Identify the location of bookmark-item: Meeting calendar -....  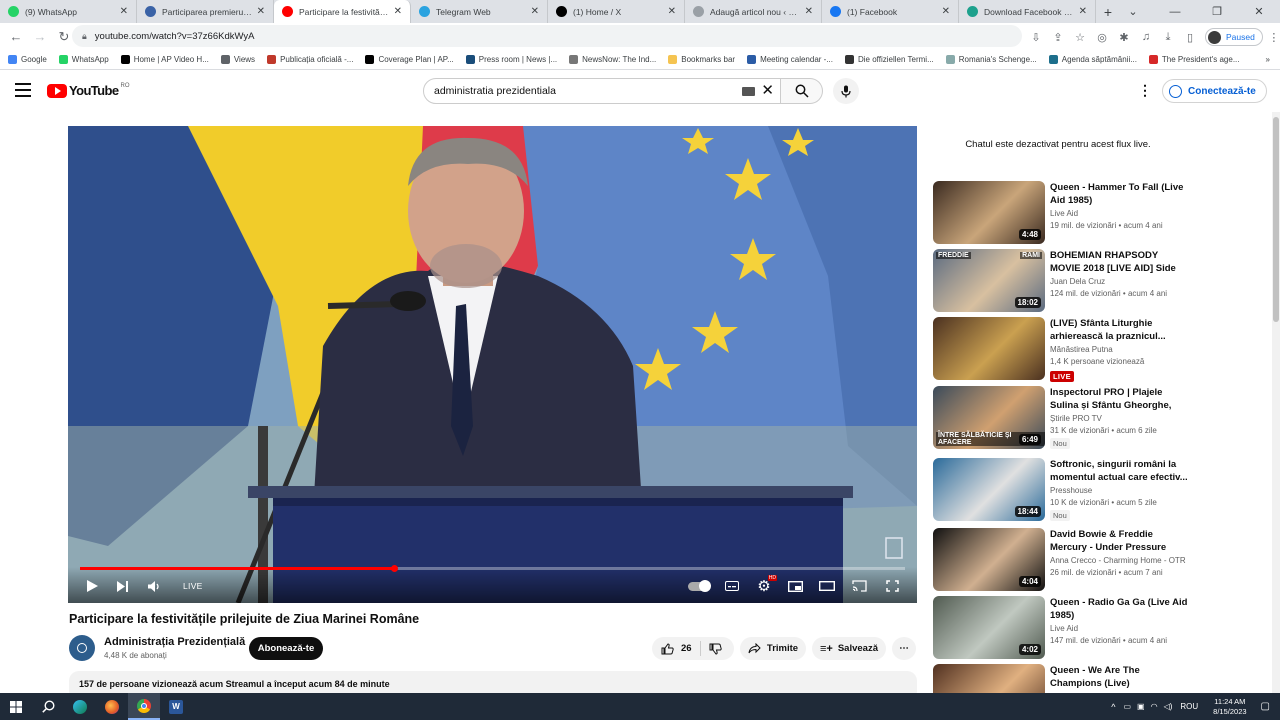
(790, 59).